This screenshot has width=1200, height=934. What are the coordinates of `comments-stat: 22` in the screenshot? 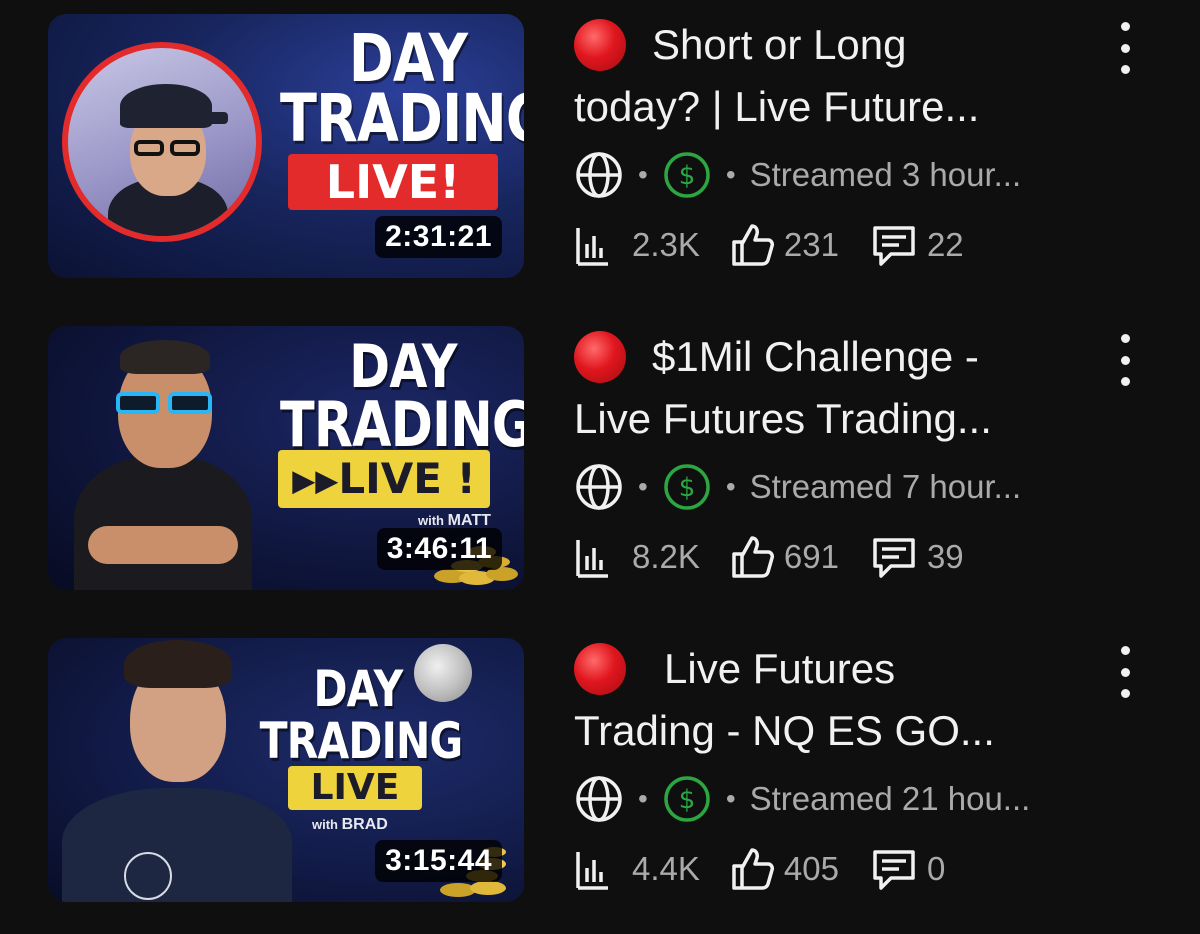 It's located at (916, 245).